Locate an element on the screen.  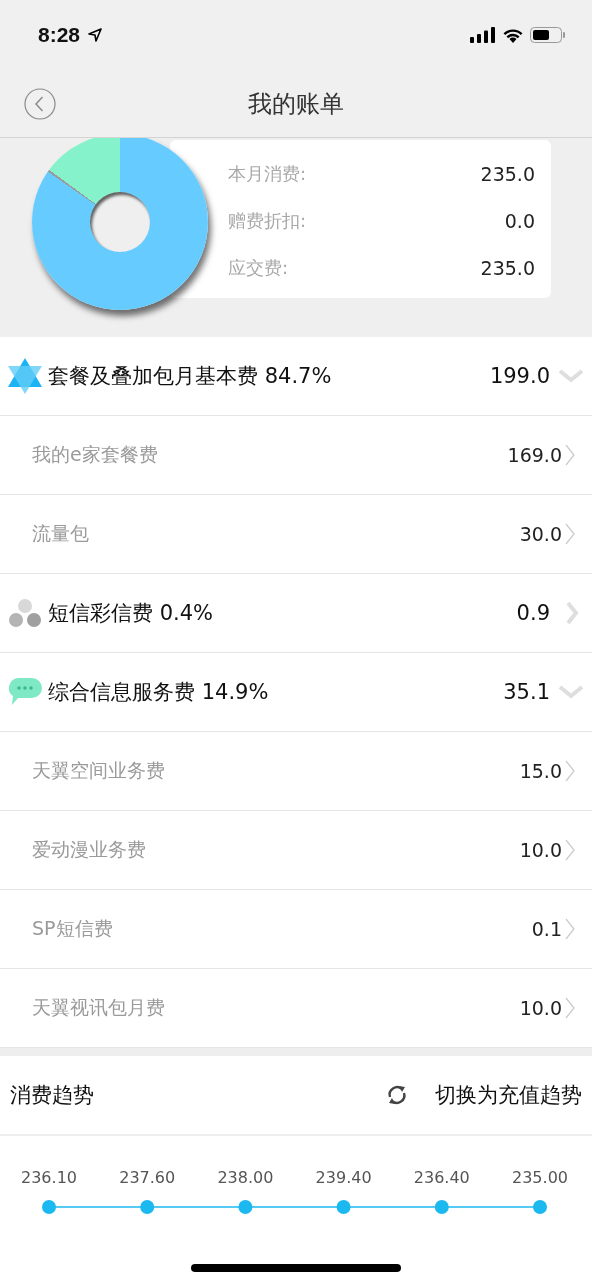
fee-amount: 30.0 is located at coordinates (540, 534).